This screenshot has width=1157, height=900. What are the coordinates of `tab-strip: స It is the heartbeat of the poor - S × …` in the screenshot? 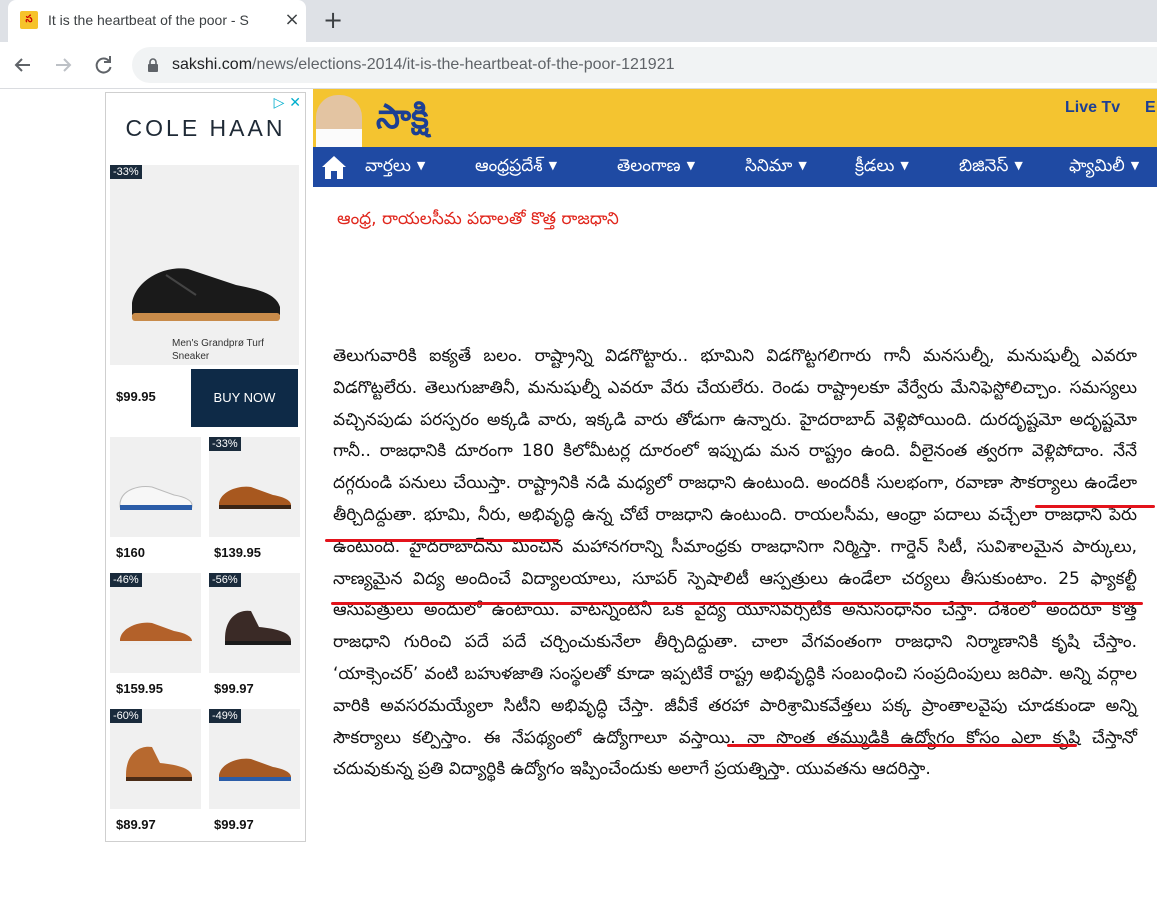 It's located at (578, 21).